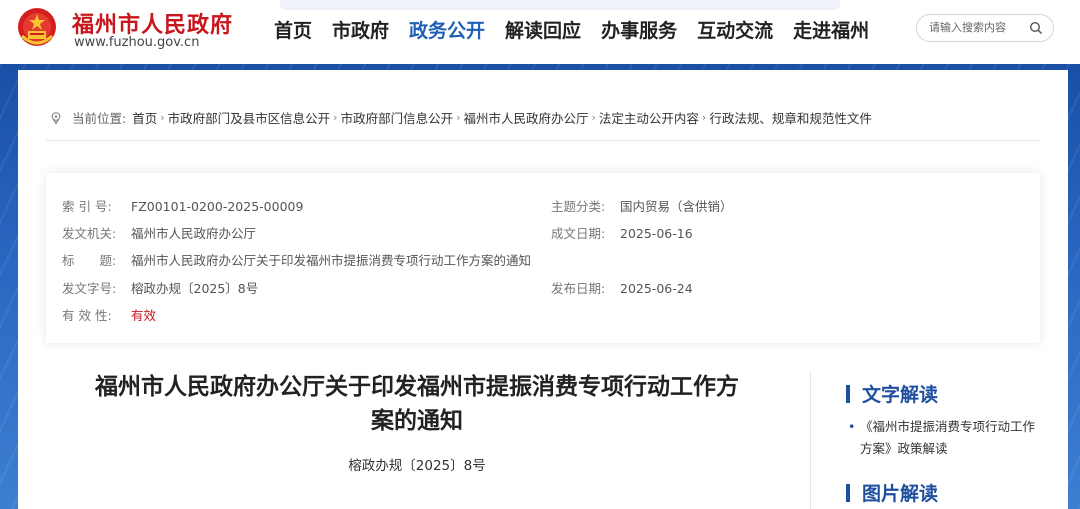  I want to click on sidebar-heading-text: 文字解读, so click(900, 395).